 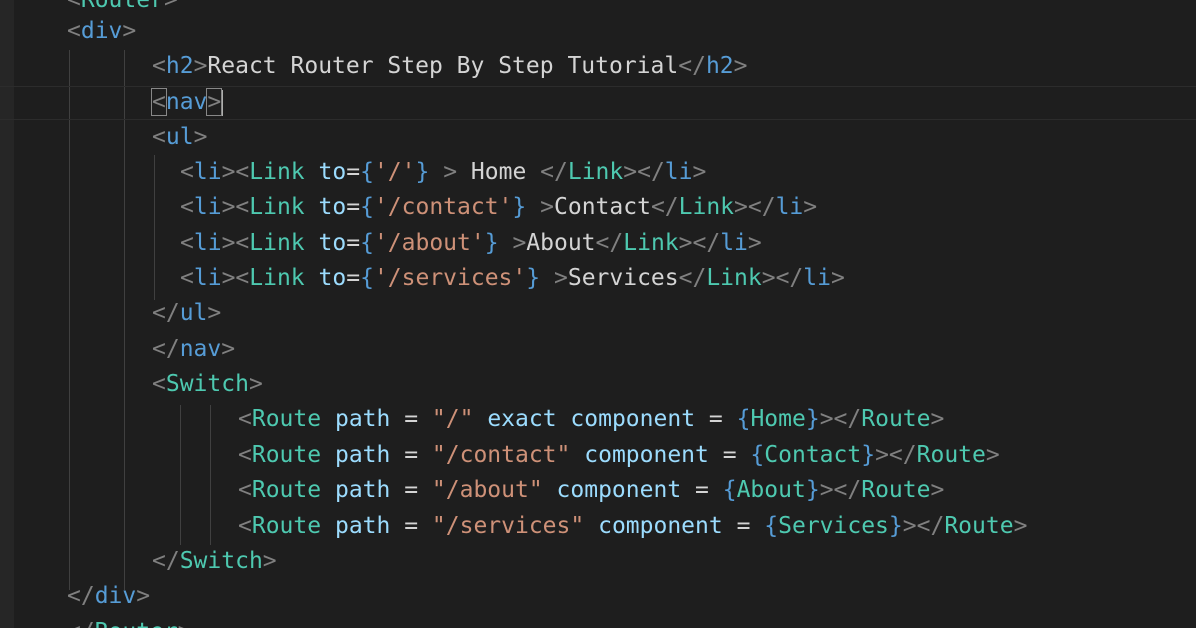 I want to click on line-div-close: </div>, so click(x=108, y=596).